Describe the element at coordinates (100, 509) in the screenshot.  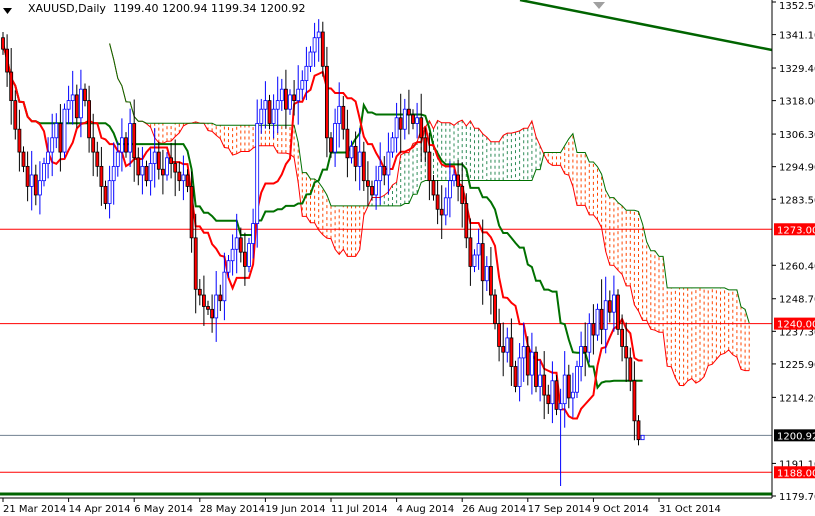
I see `x-tick-label: 14 Apr 2014` at that location.